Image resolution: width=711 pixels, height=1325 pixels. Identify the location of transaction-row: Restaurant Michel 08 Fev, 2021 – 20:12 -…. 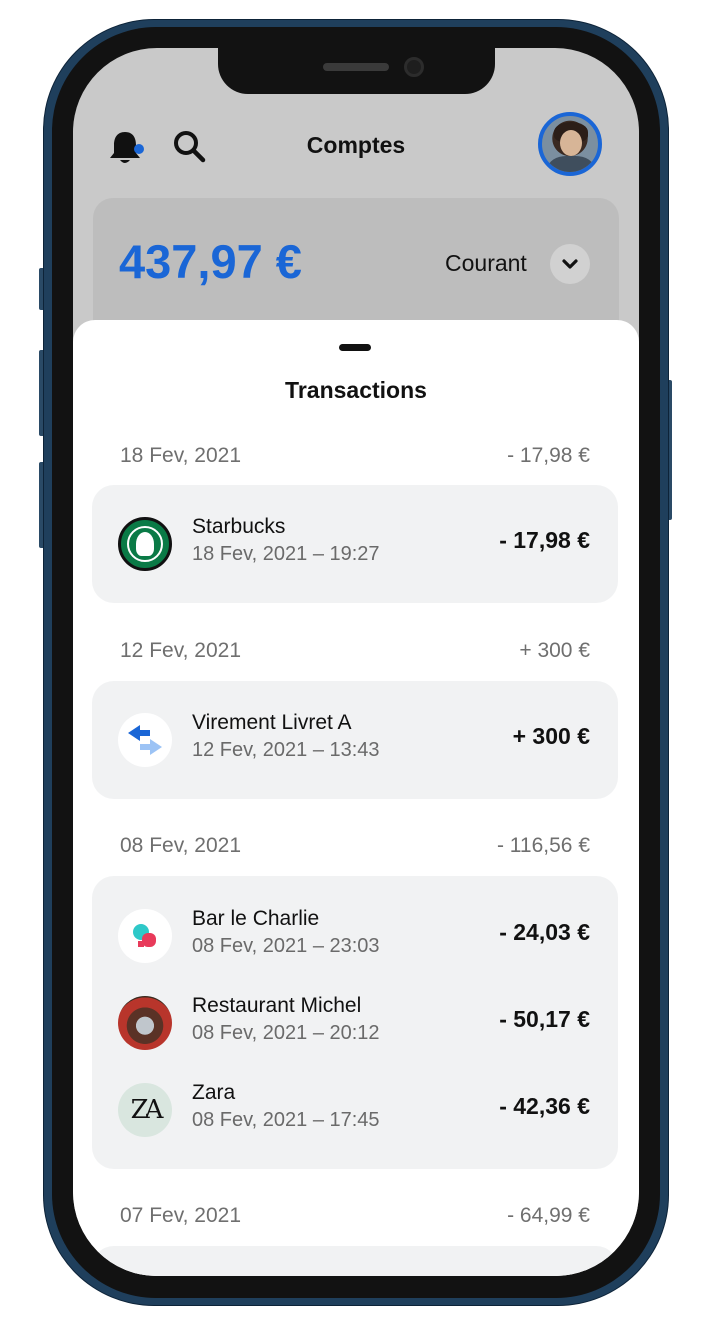
(355, 1025).